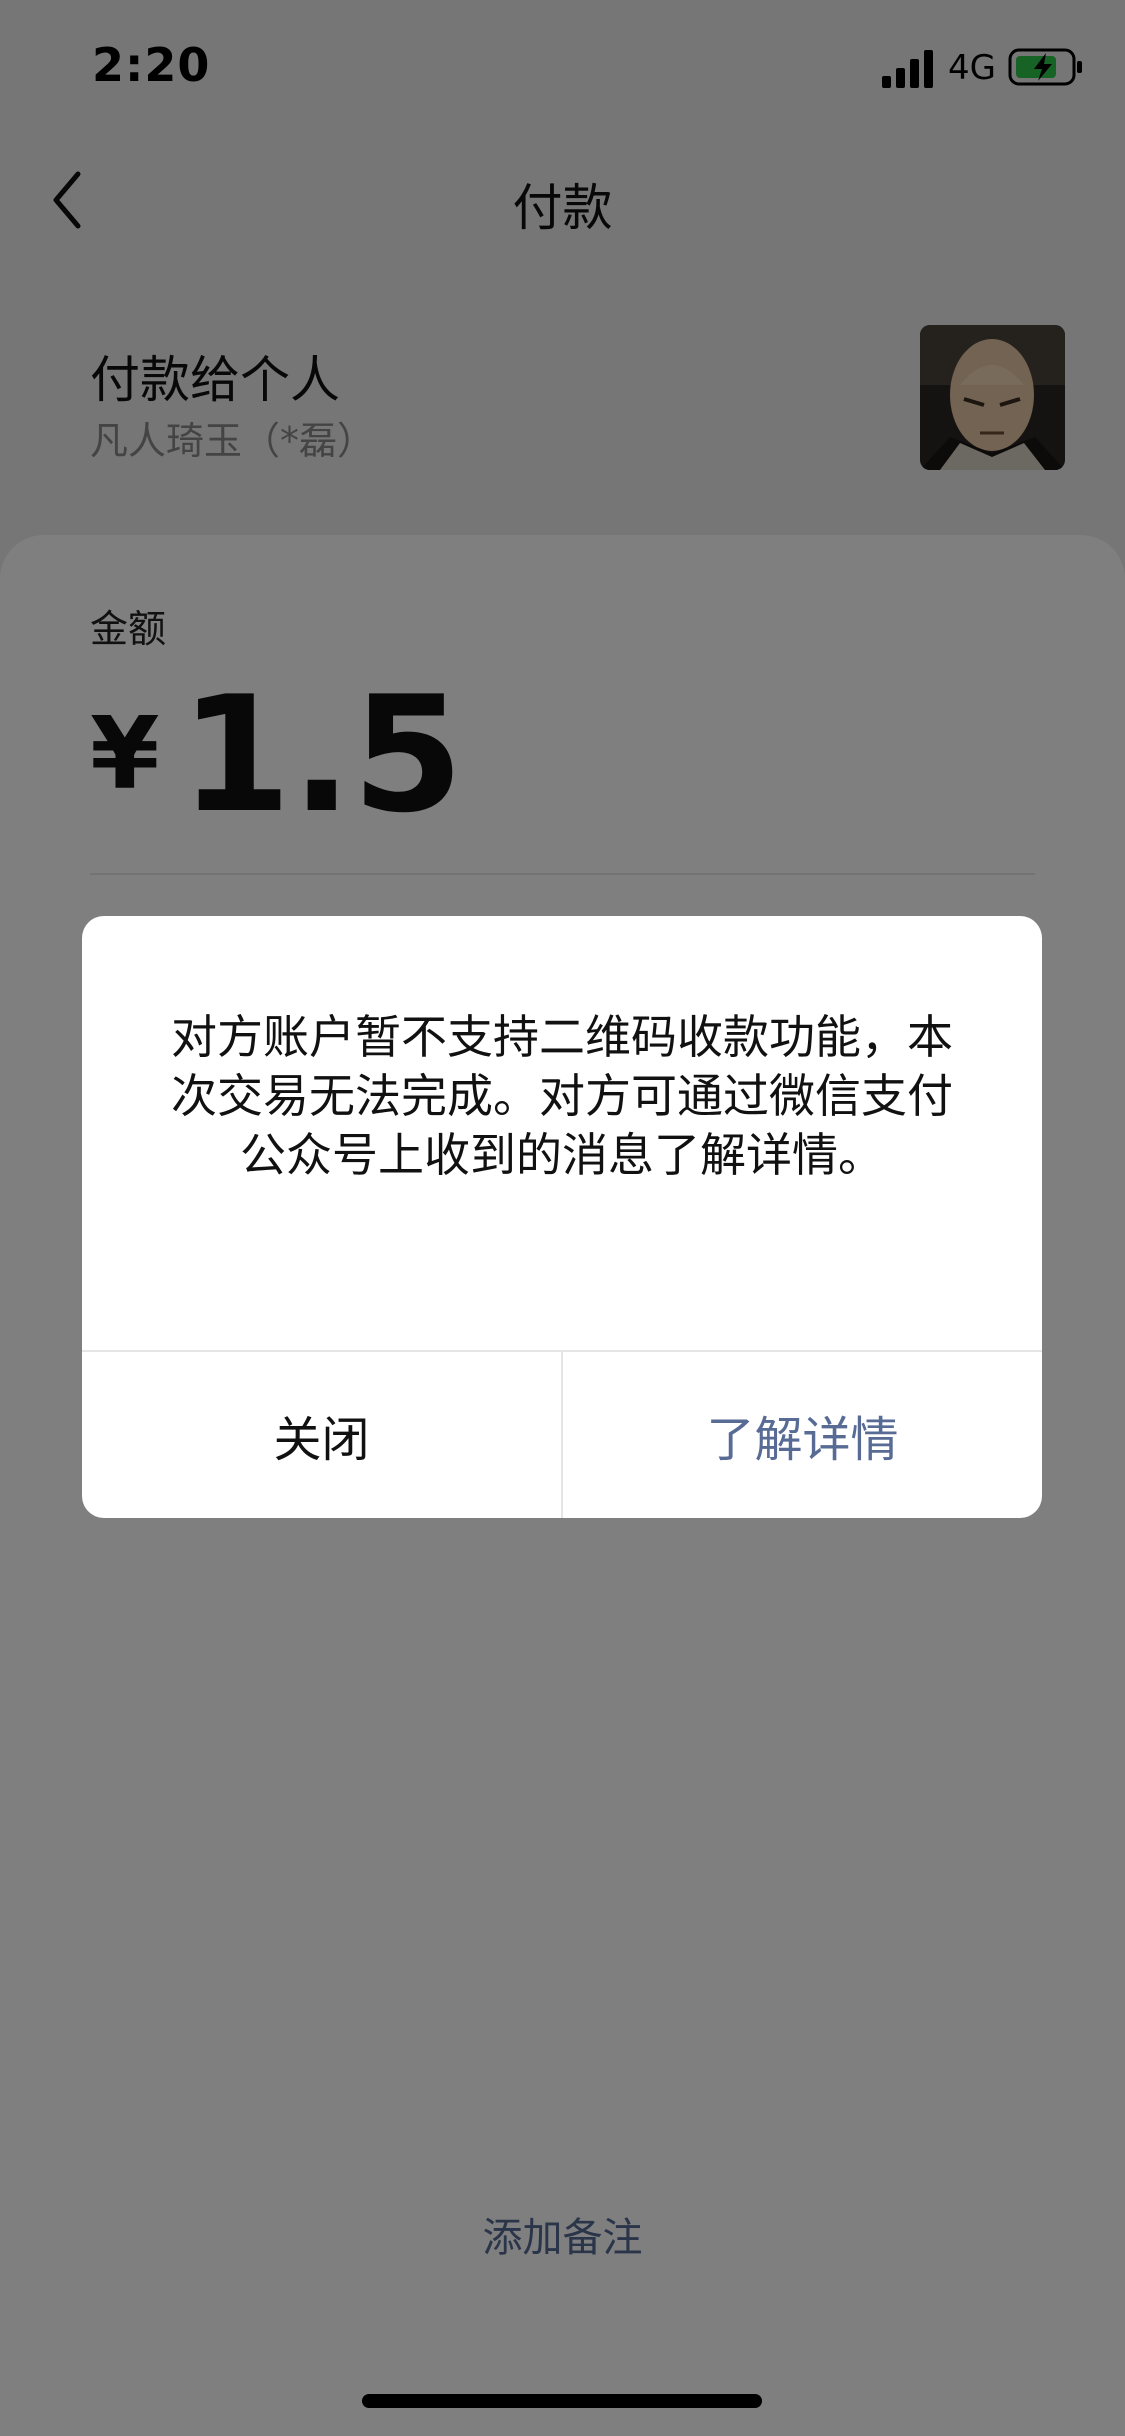  Describe the element at coordinates (562, 2401) in the screenshot. I see `home-indicator` at that location.